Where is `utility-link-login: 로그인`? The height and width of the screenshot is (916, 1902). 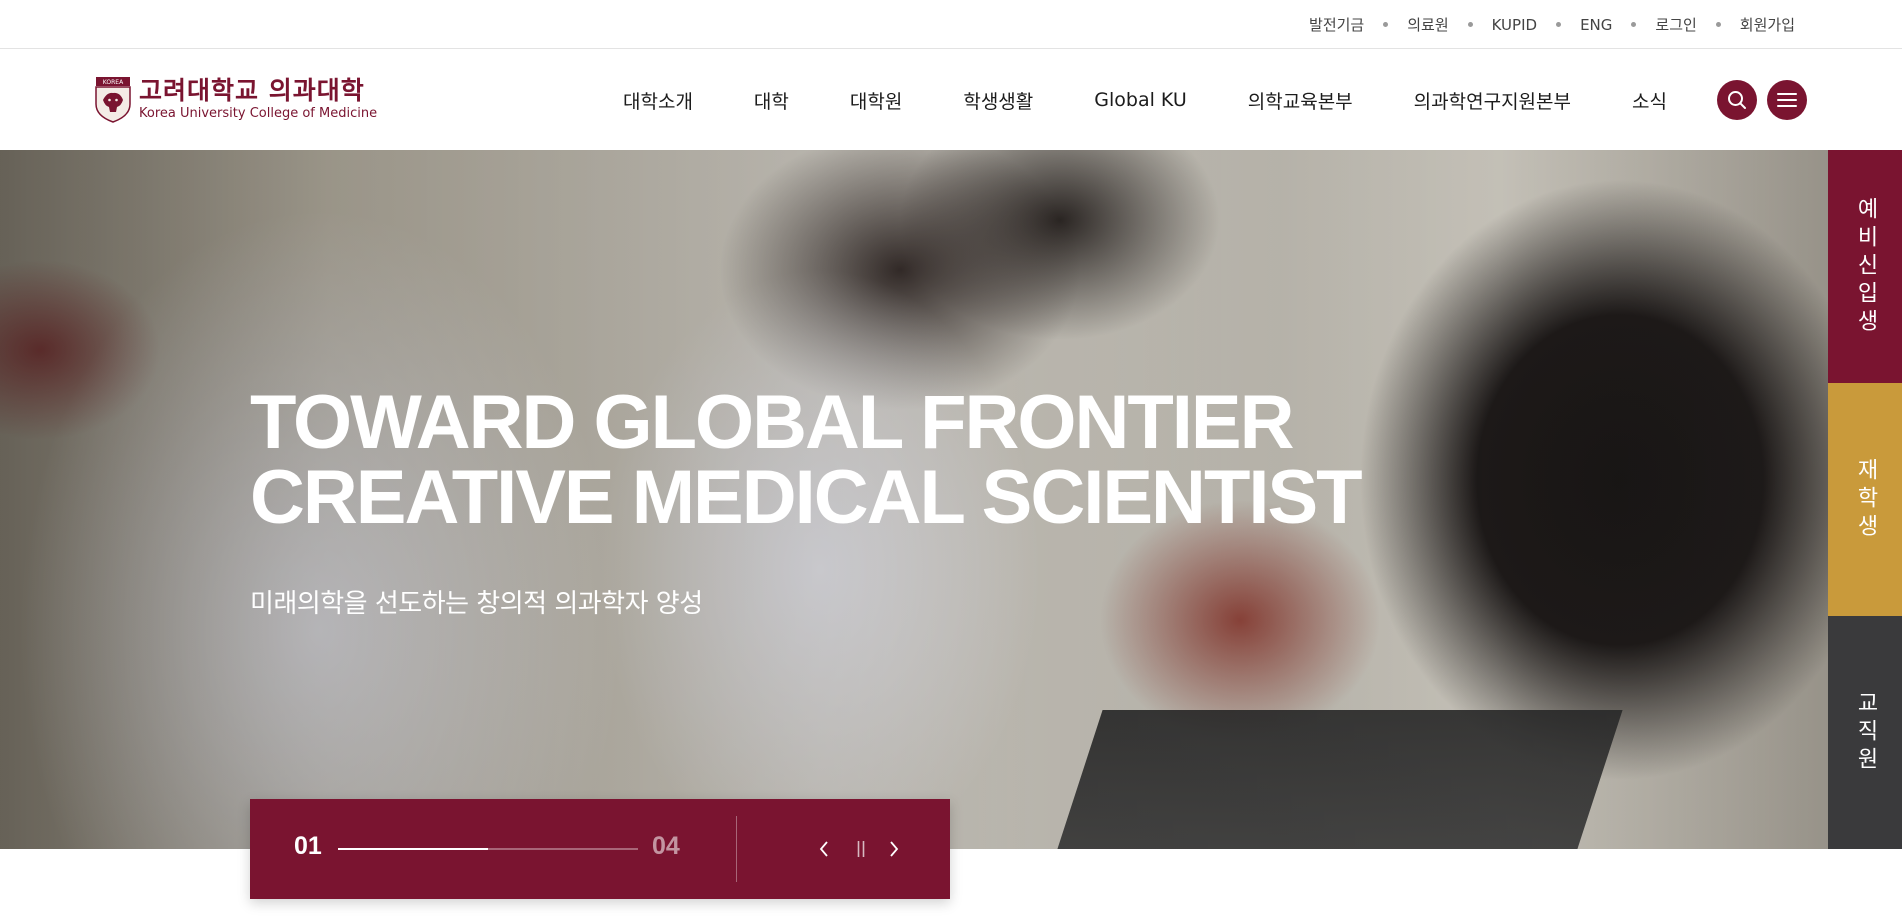
utility-link-login: 로그인 is located at coordinates (1675, 24).